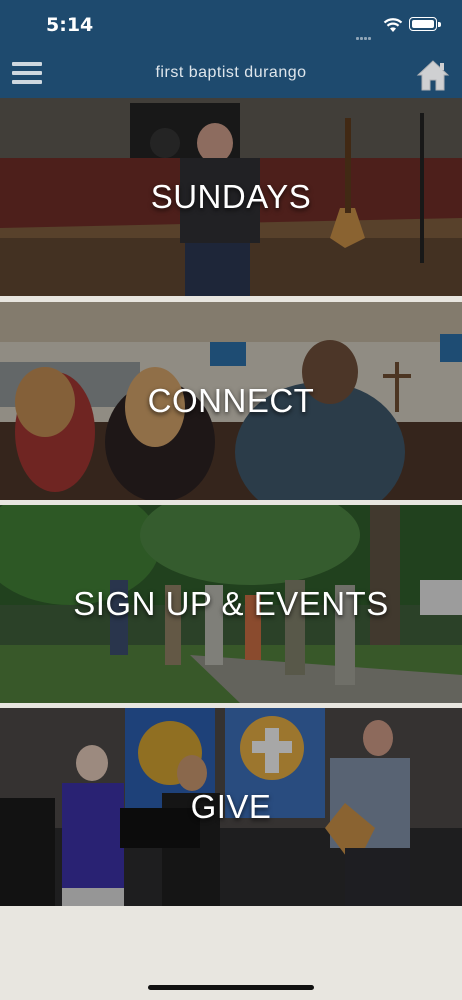  What do you see at coordinates (393, 25) in the screenshot?
I see `wifi-icon` at bounding box center [393, 25].